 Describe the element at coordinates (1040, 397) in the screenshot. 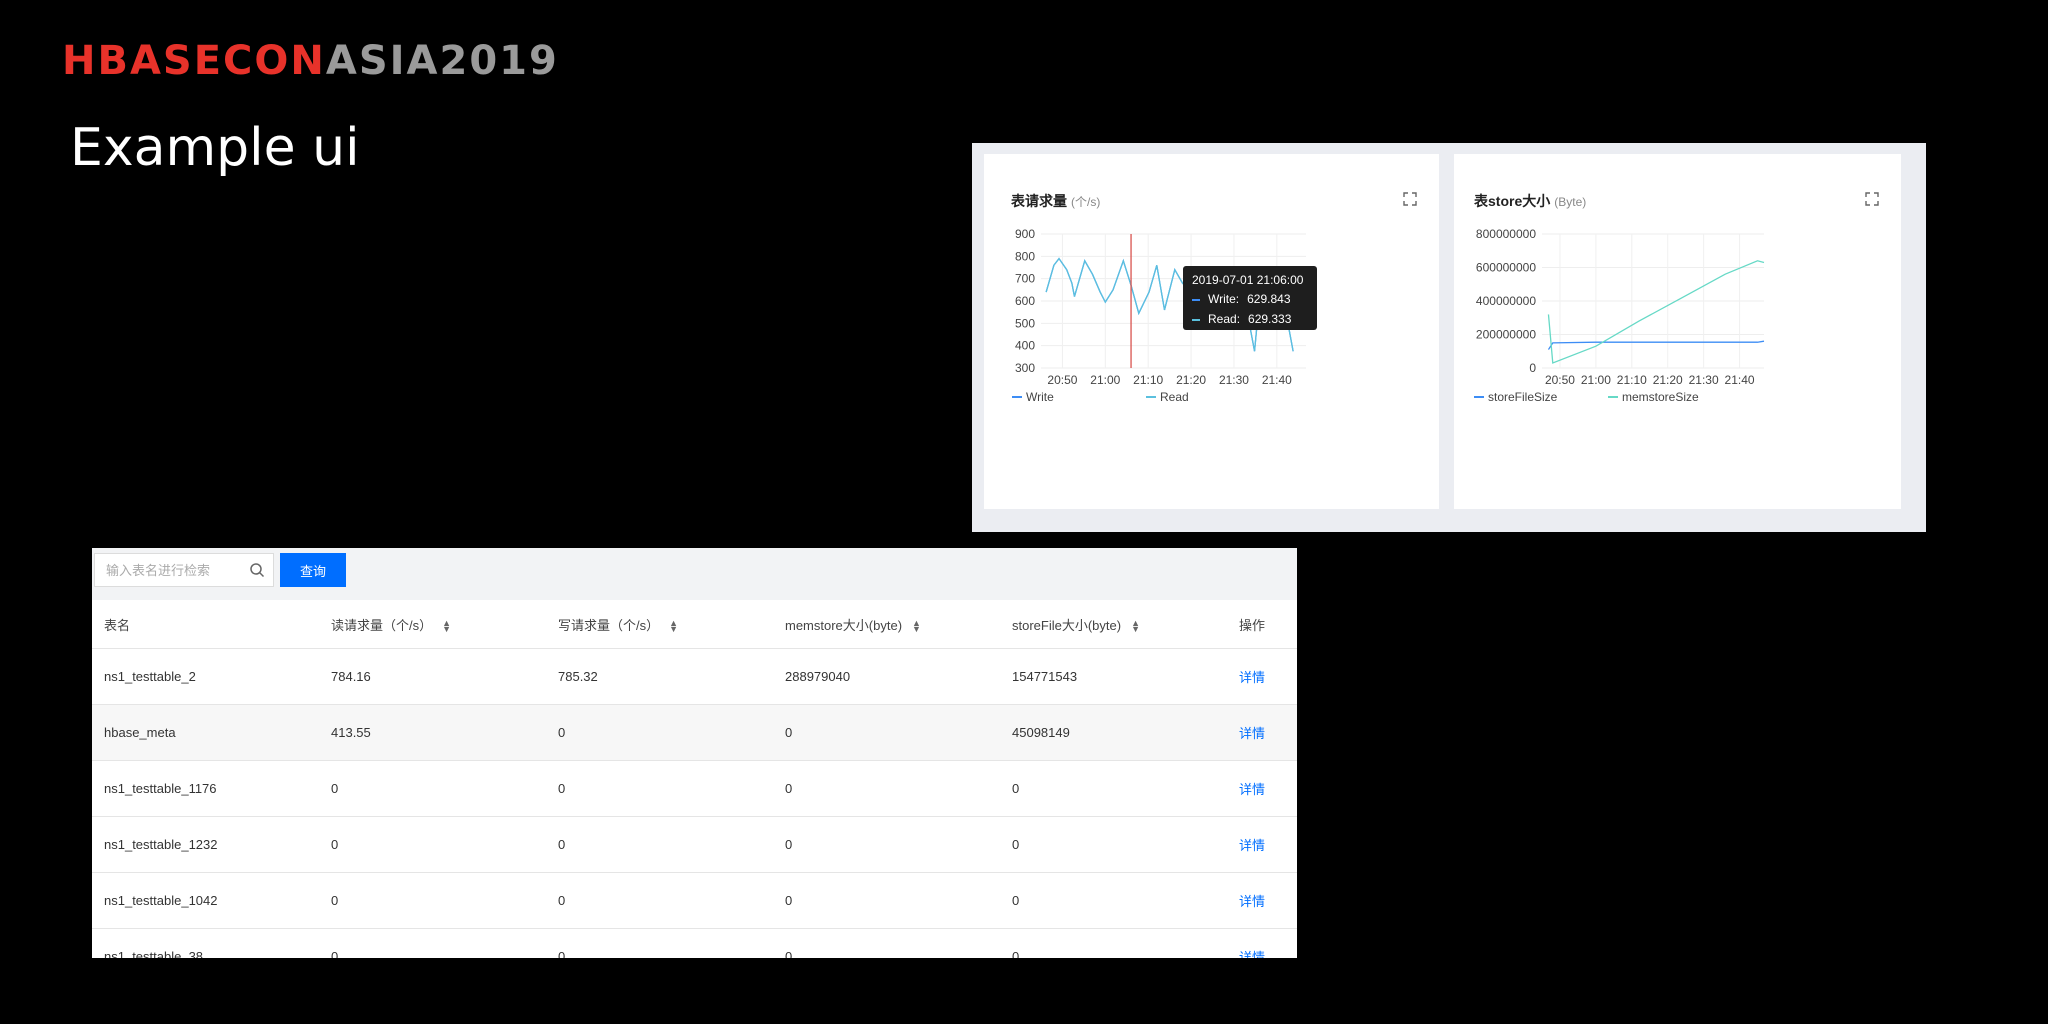

I see `legend-label: Write` at that location.